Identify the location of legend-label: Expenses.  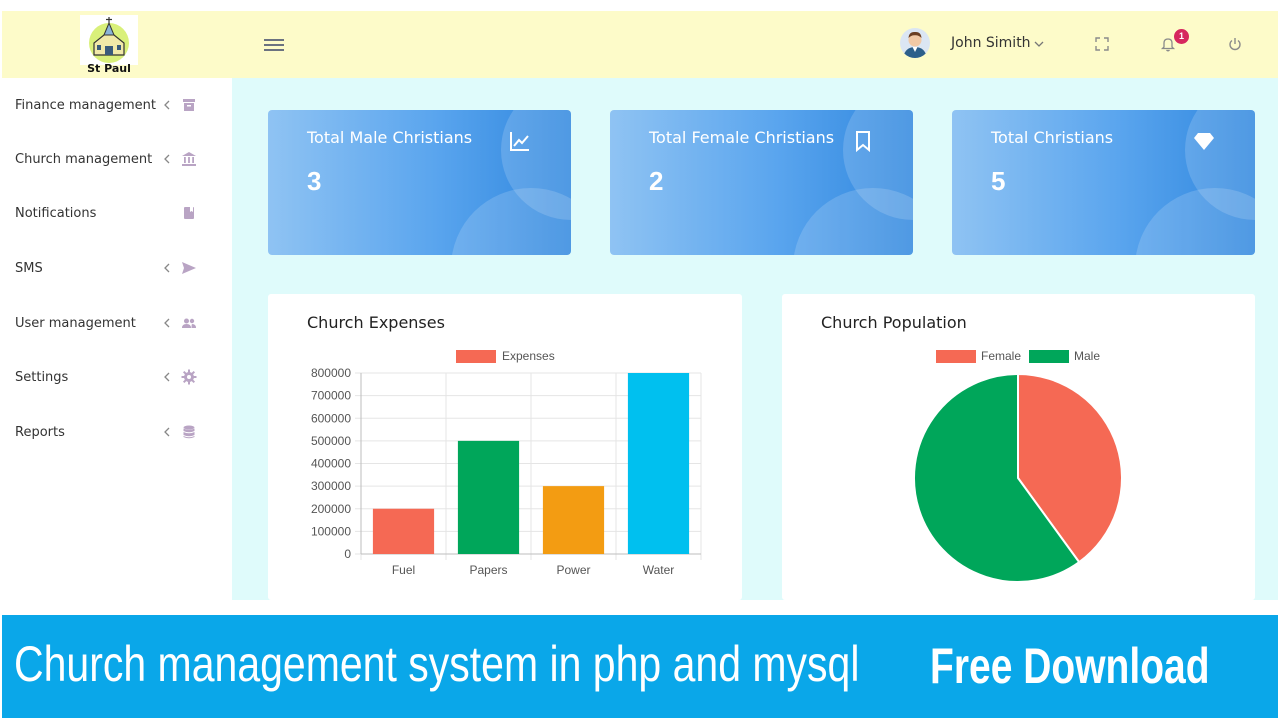
(528, 356).